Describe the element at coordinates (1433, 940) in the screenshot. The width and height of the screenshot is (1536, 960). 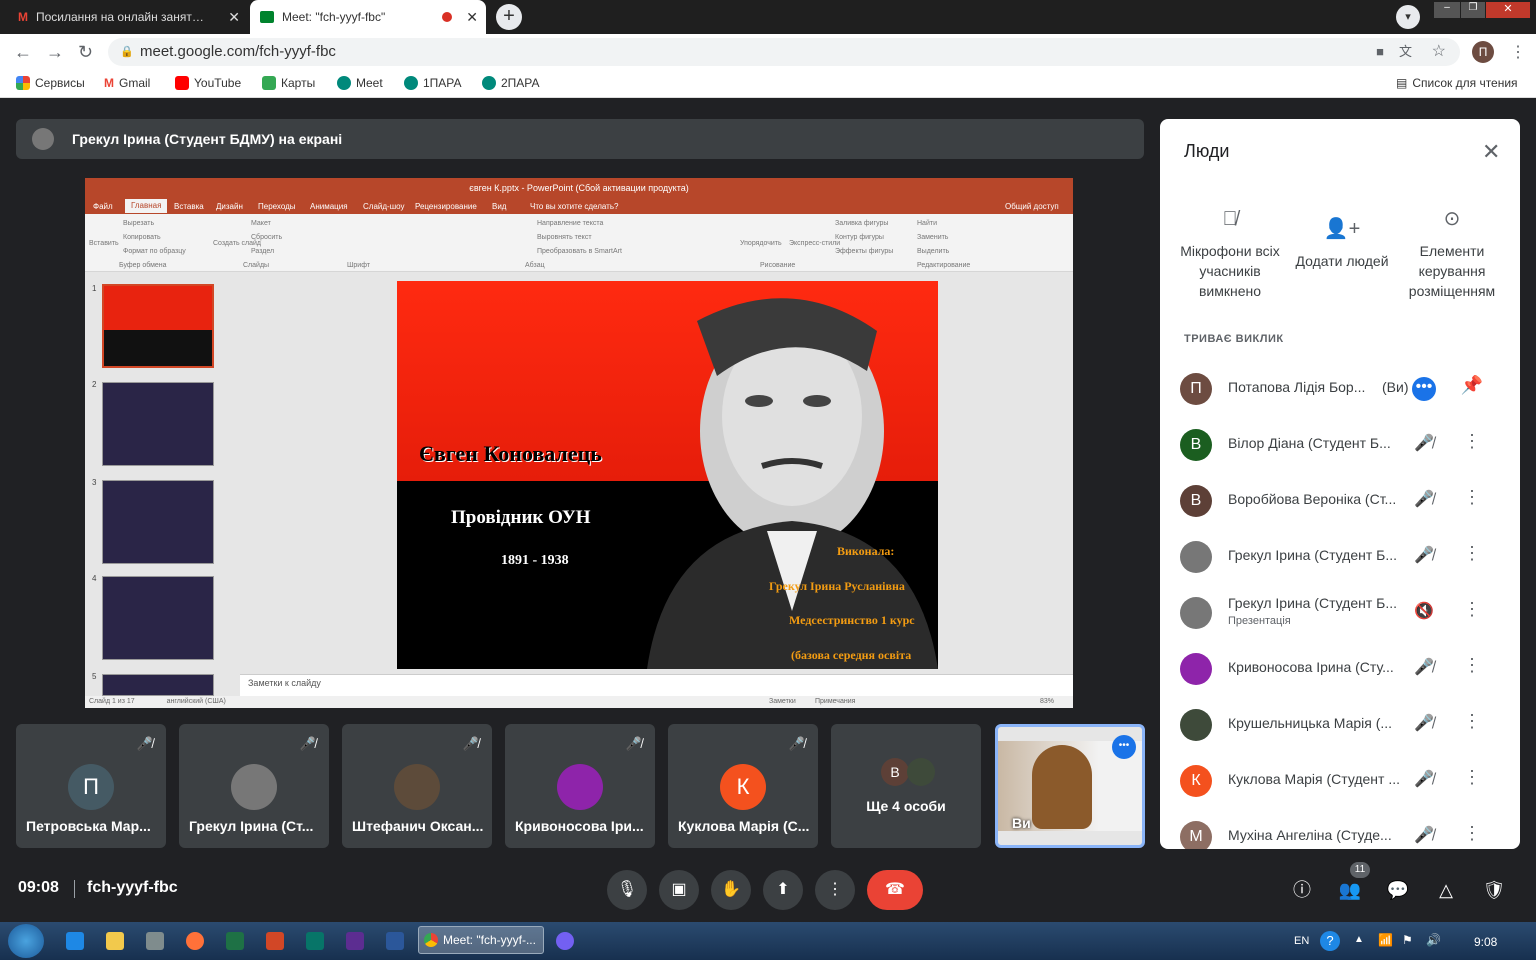
I see `volume-icon: 🔊` at that location.